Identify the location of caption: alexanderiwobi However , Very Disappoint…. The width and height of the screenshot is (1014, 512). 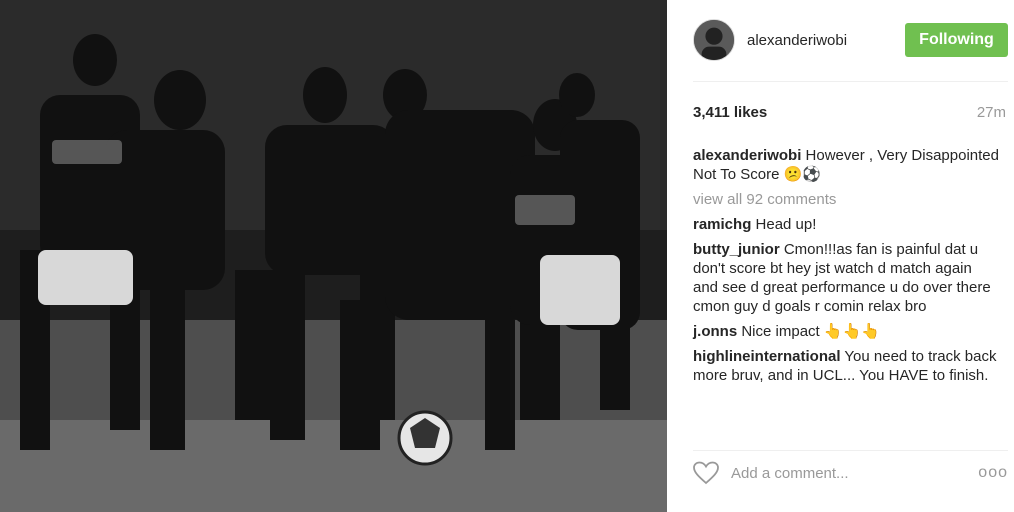
(846, 165).